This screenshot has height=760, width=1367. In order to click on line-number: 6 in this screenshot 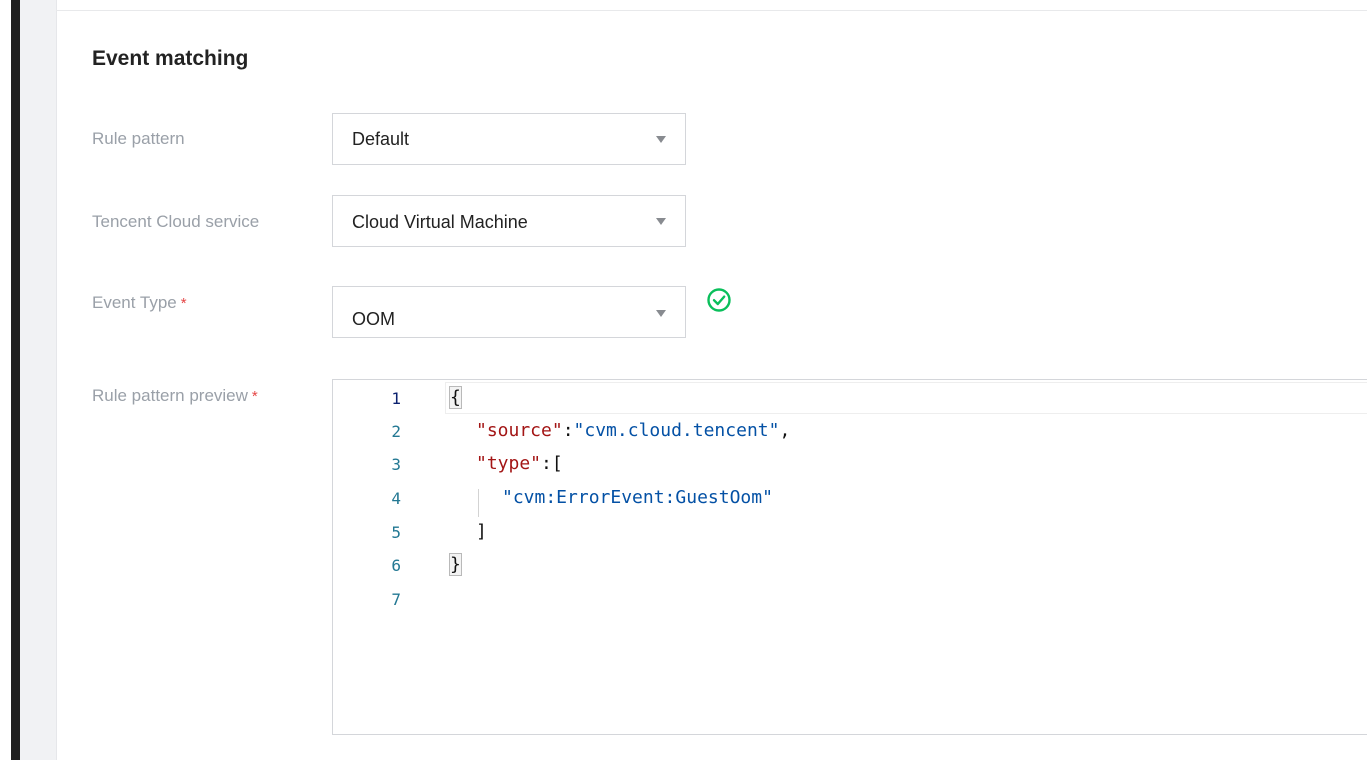, I will do `click(396, 565)`.